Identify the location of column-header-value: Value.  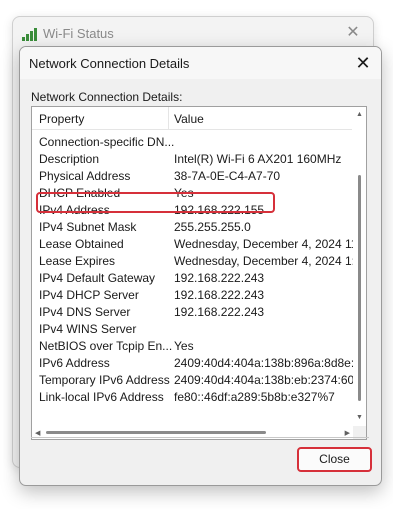
(189, 119).